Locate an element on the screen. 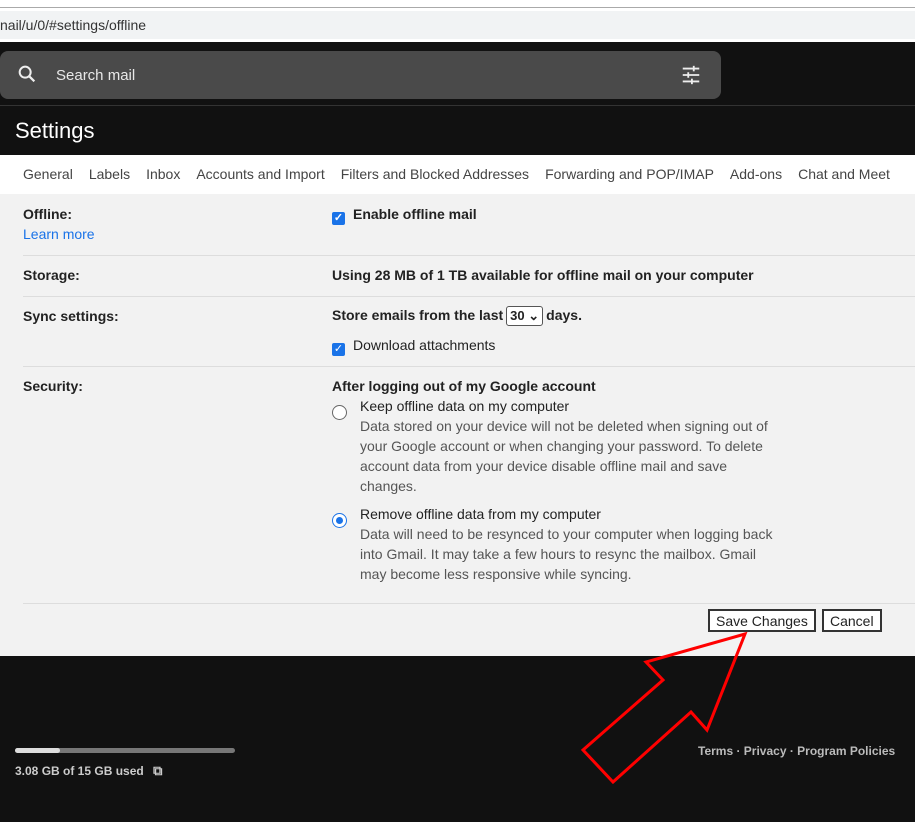  annotation-arrow is located at coordinates (664, 708).